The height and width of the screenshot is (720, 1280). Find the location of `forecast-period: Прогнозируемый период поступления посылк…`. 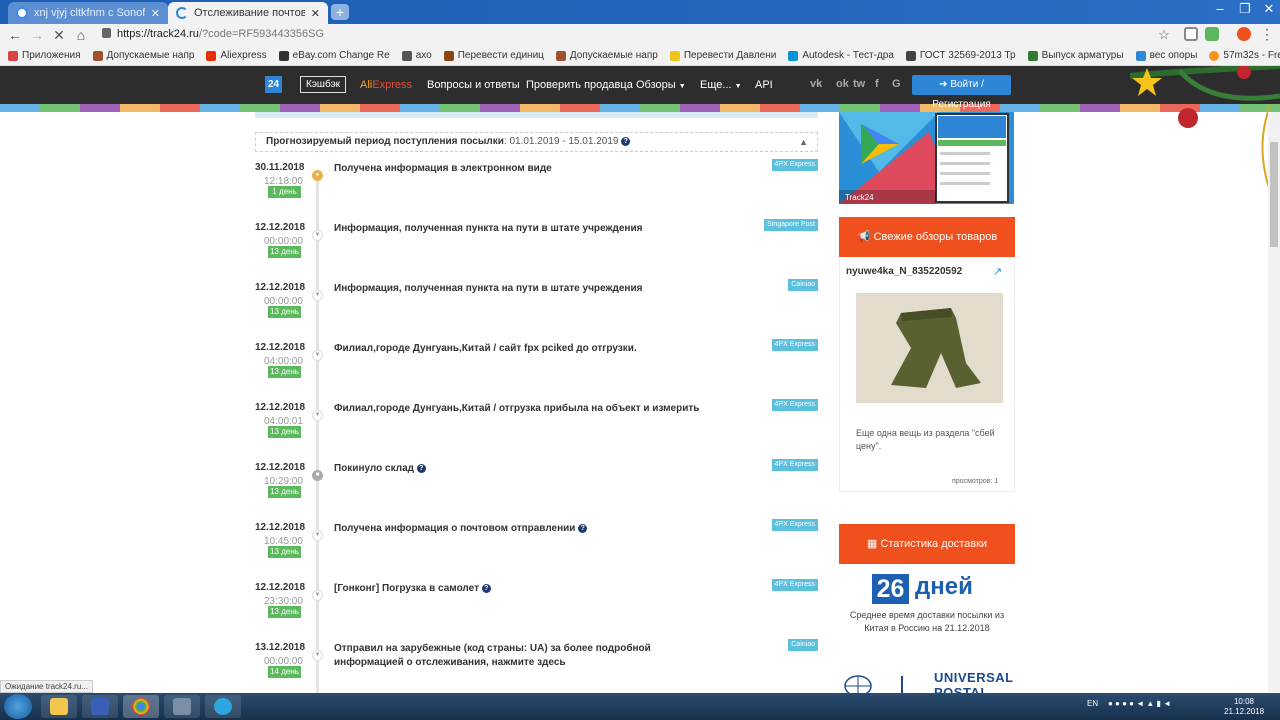

forecast-period: Прогнозируемый период поступления посылк… is located at coordinates (536, 142).